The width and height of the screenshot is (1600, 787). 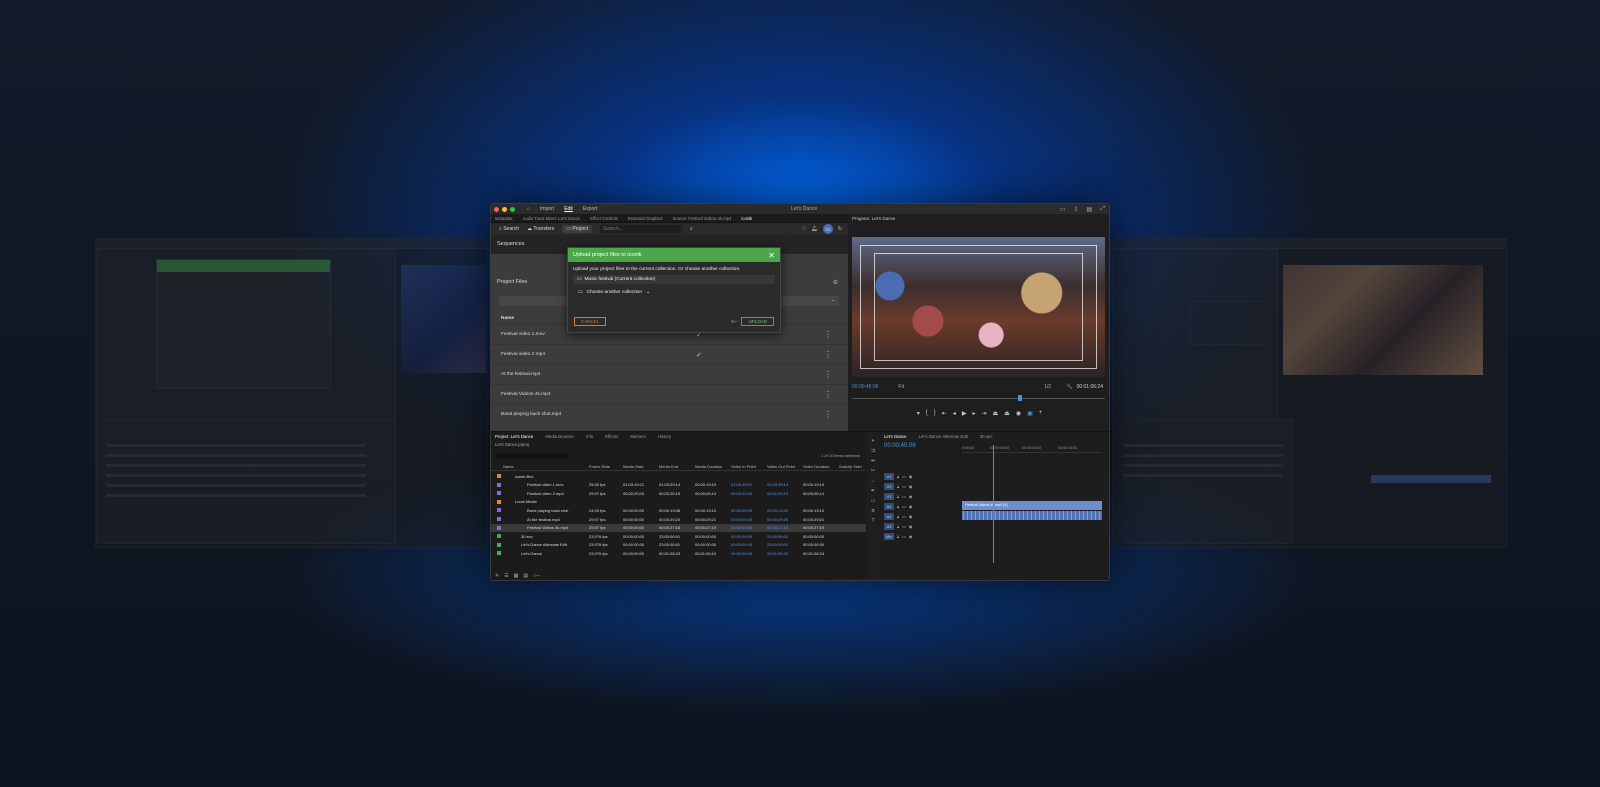 What do you see at coordinates (889, 526) in the screenshot?
I see `track-label: A3` at bounding box center [889, 526].